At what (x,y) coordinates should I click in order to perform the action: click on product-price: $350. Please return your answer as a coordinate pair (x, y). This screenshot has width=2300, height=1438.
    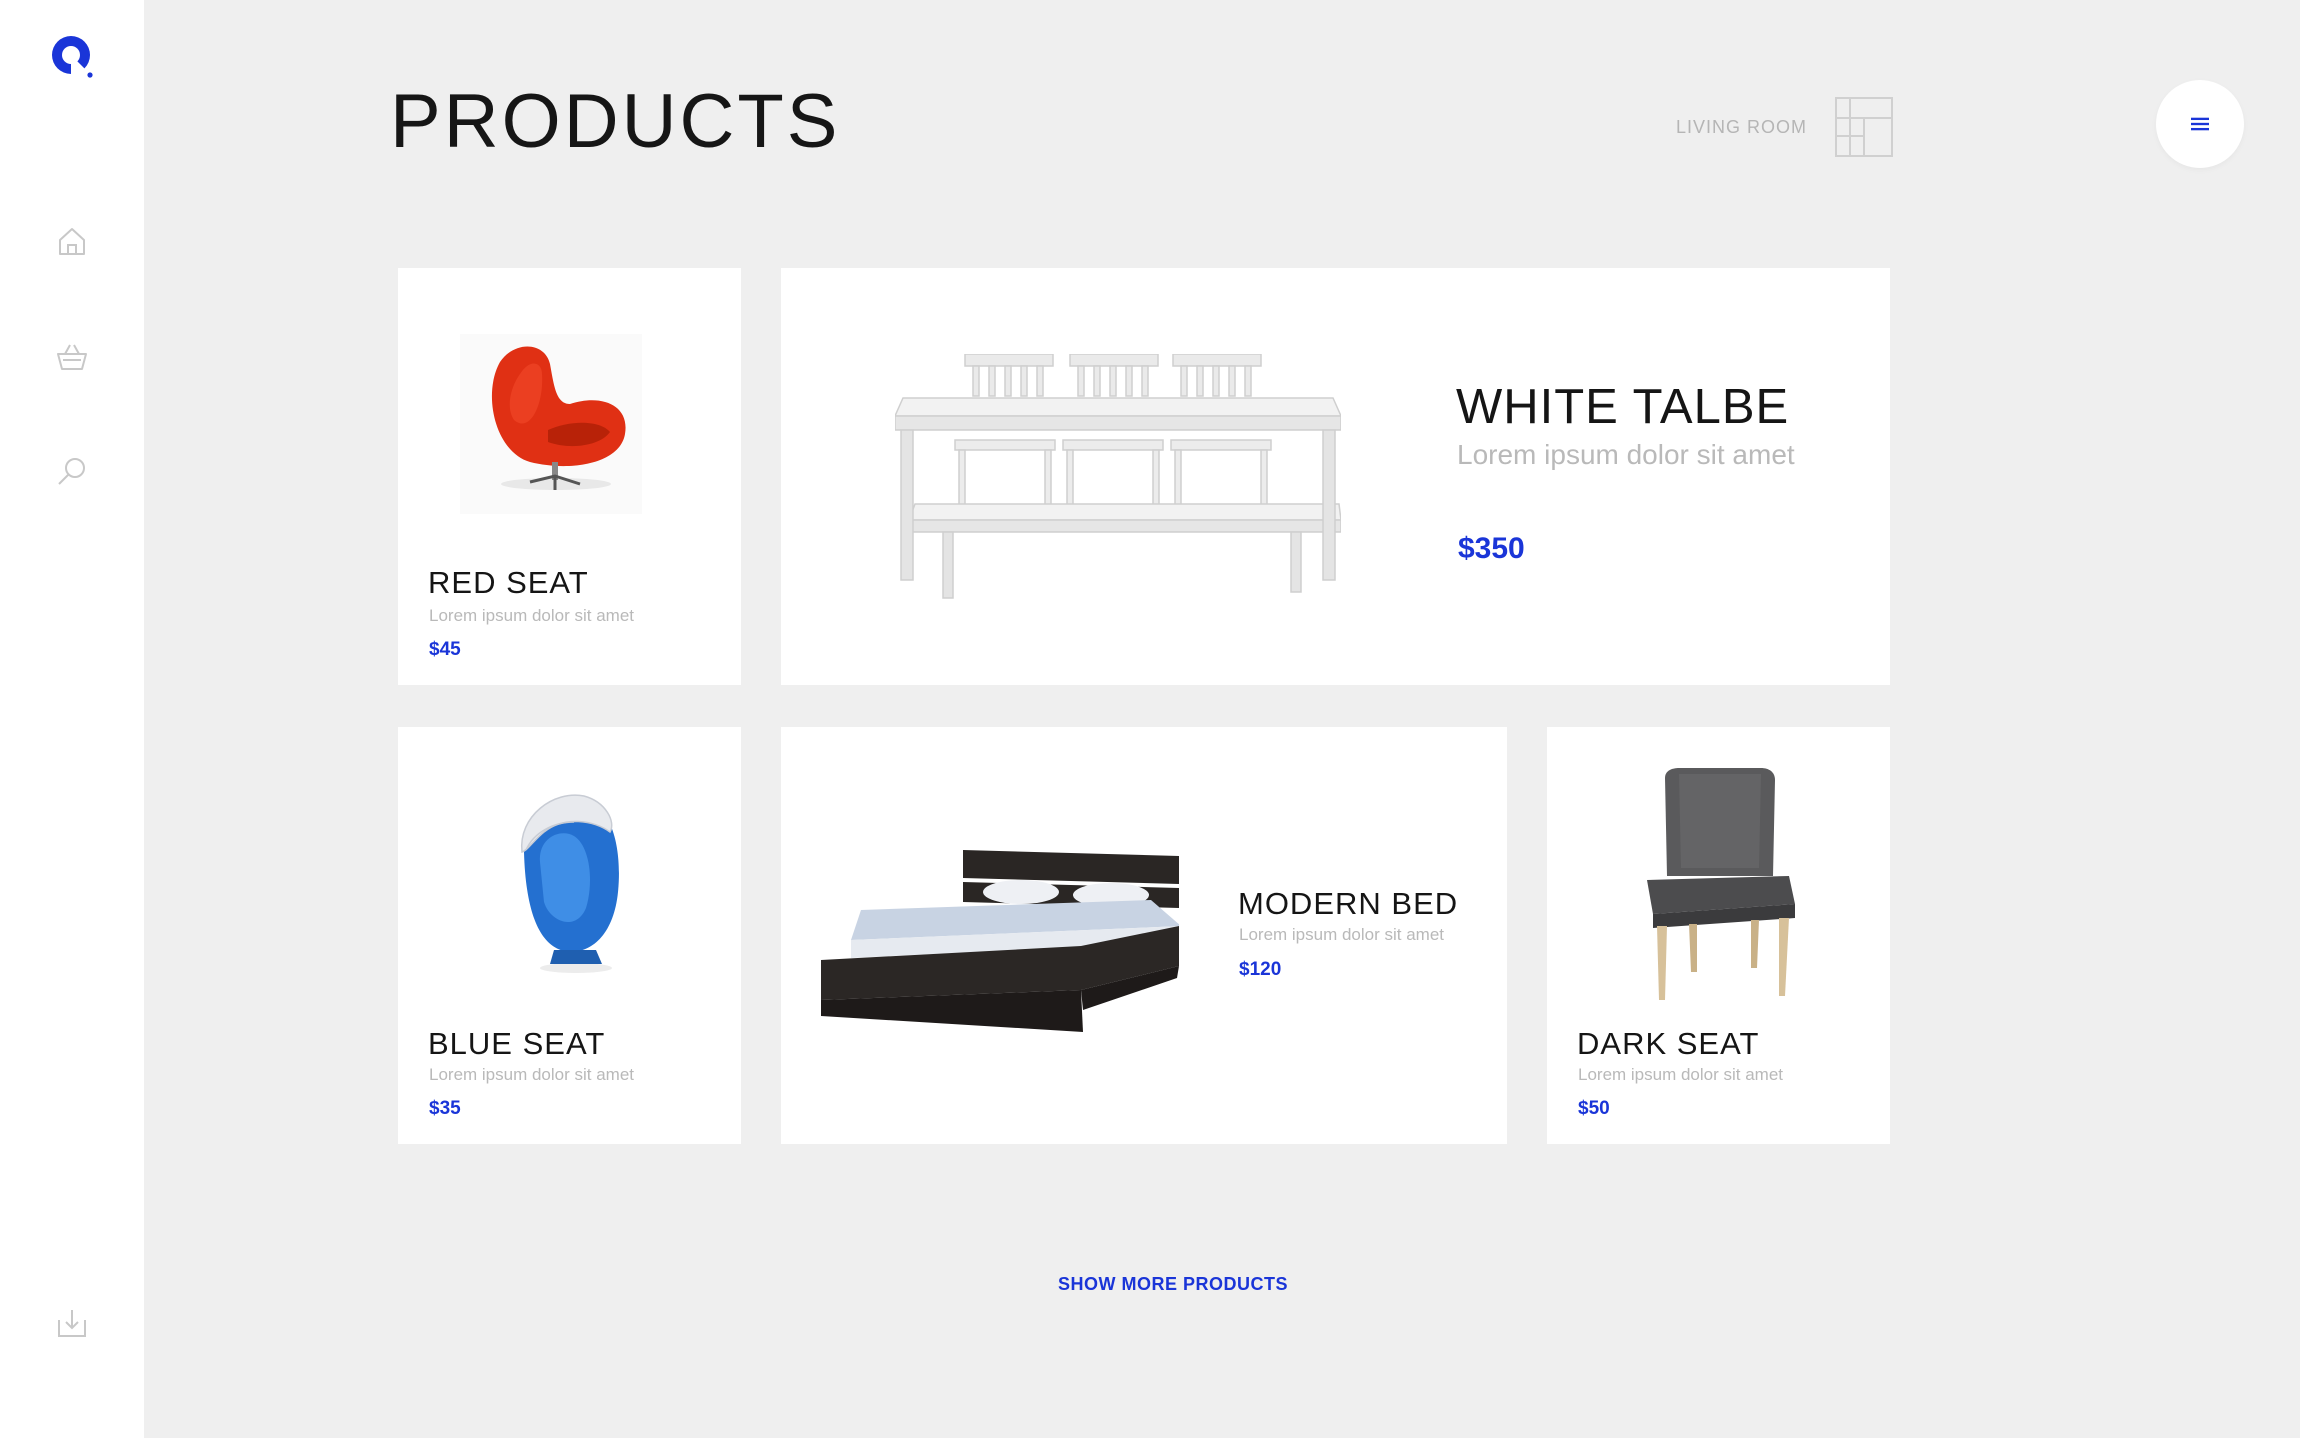
    Looking at the image, I should click on (1491, 548).